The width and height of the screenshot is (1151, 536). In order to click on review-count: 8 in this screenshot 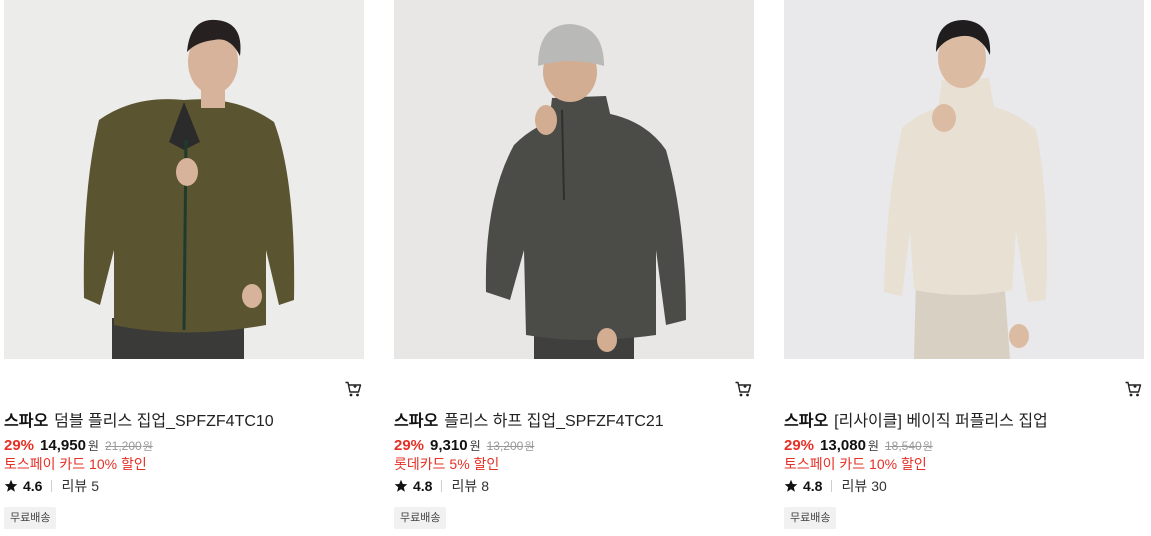, I will do `click(485, 486)`.